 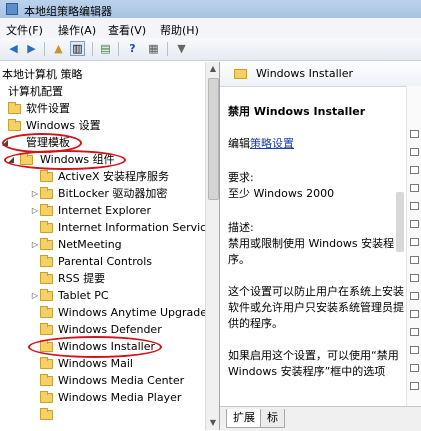 What do you see at coordinates (127, 30) in the screenshot?
I see `menu-view: 查看(V)` at bounding box center [127, 30].